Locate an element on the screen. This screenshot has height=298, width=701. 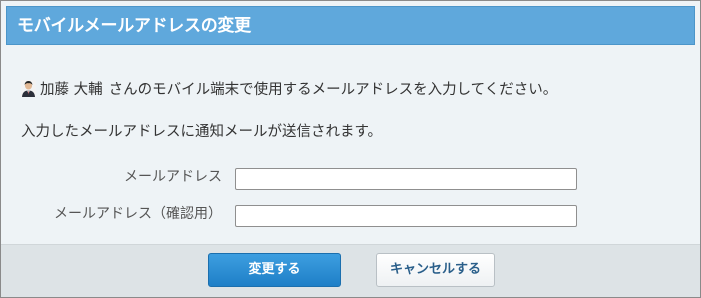
notice-text: 入力したメールアドレスに通知メールが送信されます。 is located at coordinates (202, 132).